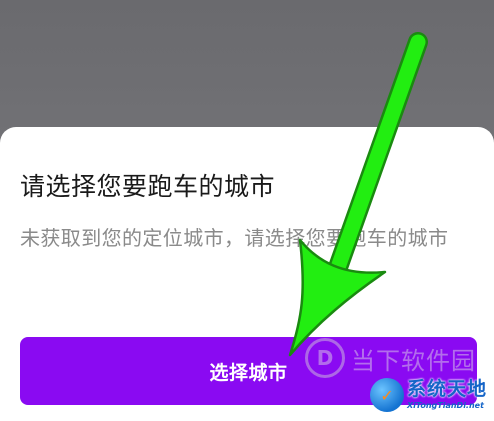  Describe the element at coordinates (234, 238) in the screenshot. I see `dialog-message: 未获取到您的定位城市，请选择您要跑车的城市` at that location.